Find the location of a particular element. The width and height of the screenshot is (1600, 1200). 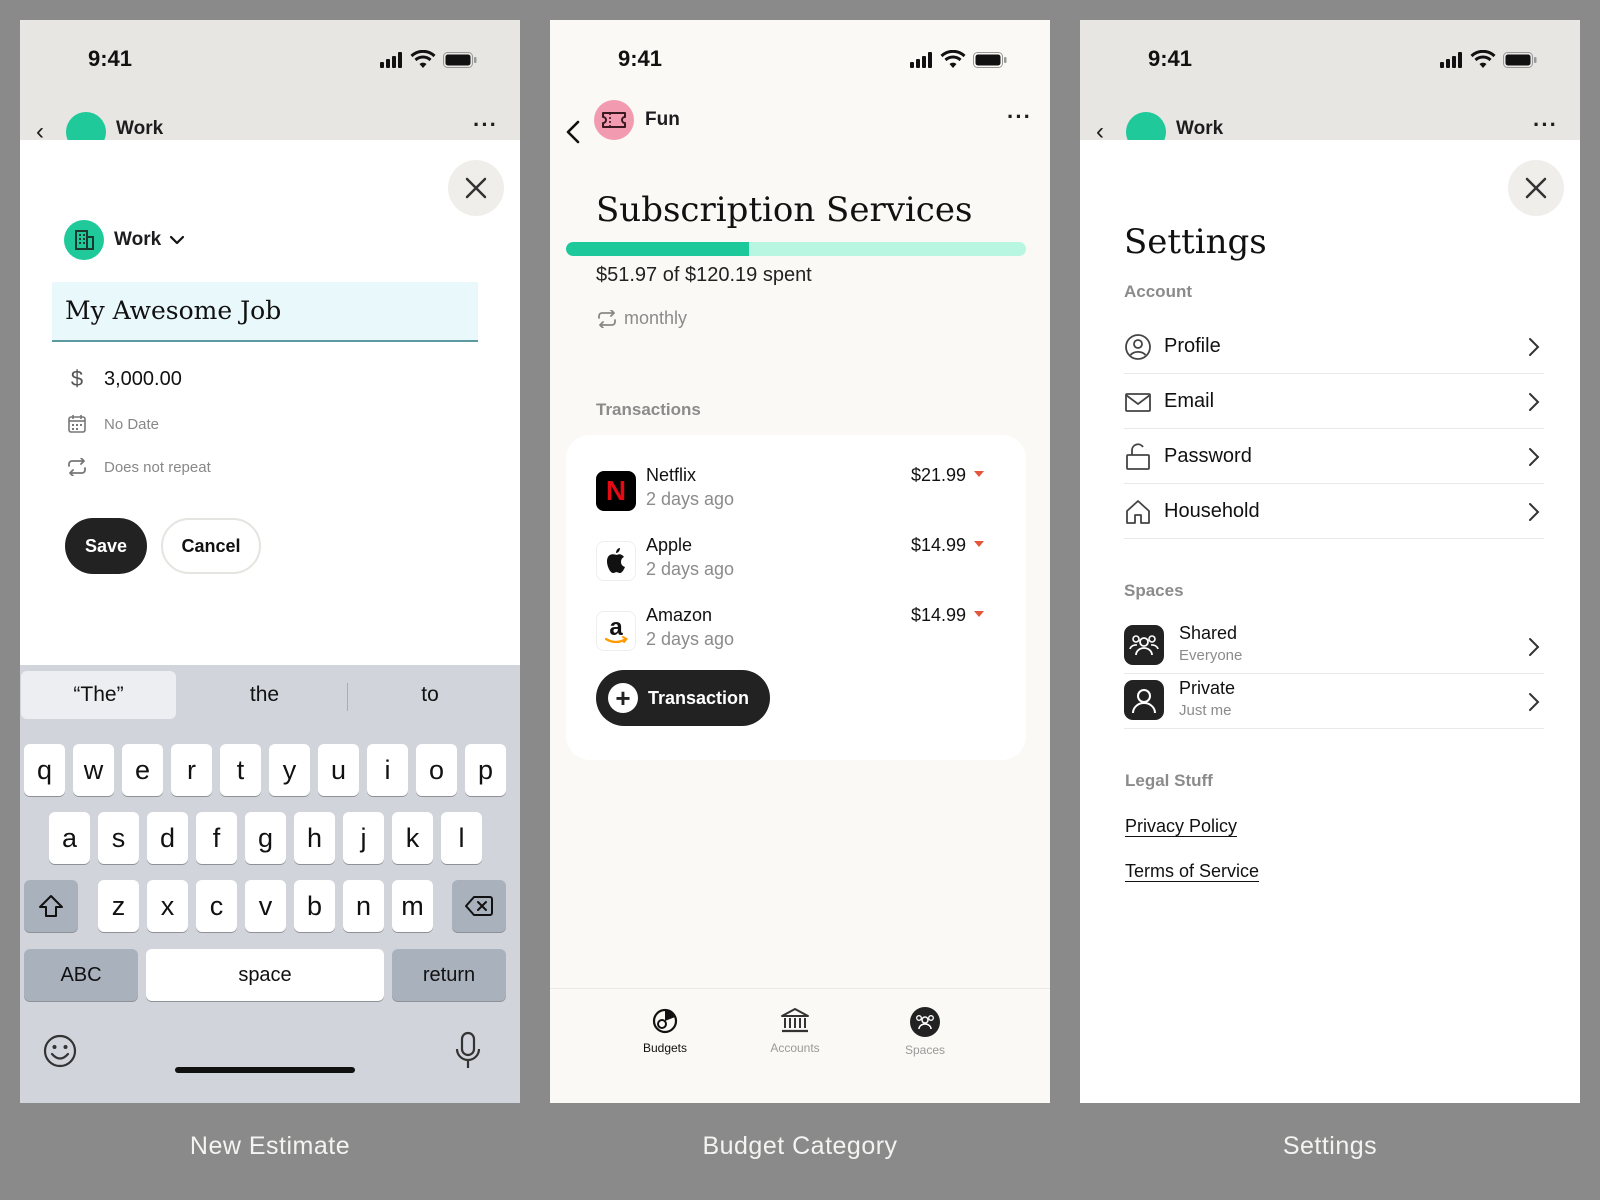

transaction-row: Apple 2 days ago $14.99 is located at coordinates (796, 568).